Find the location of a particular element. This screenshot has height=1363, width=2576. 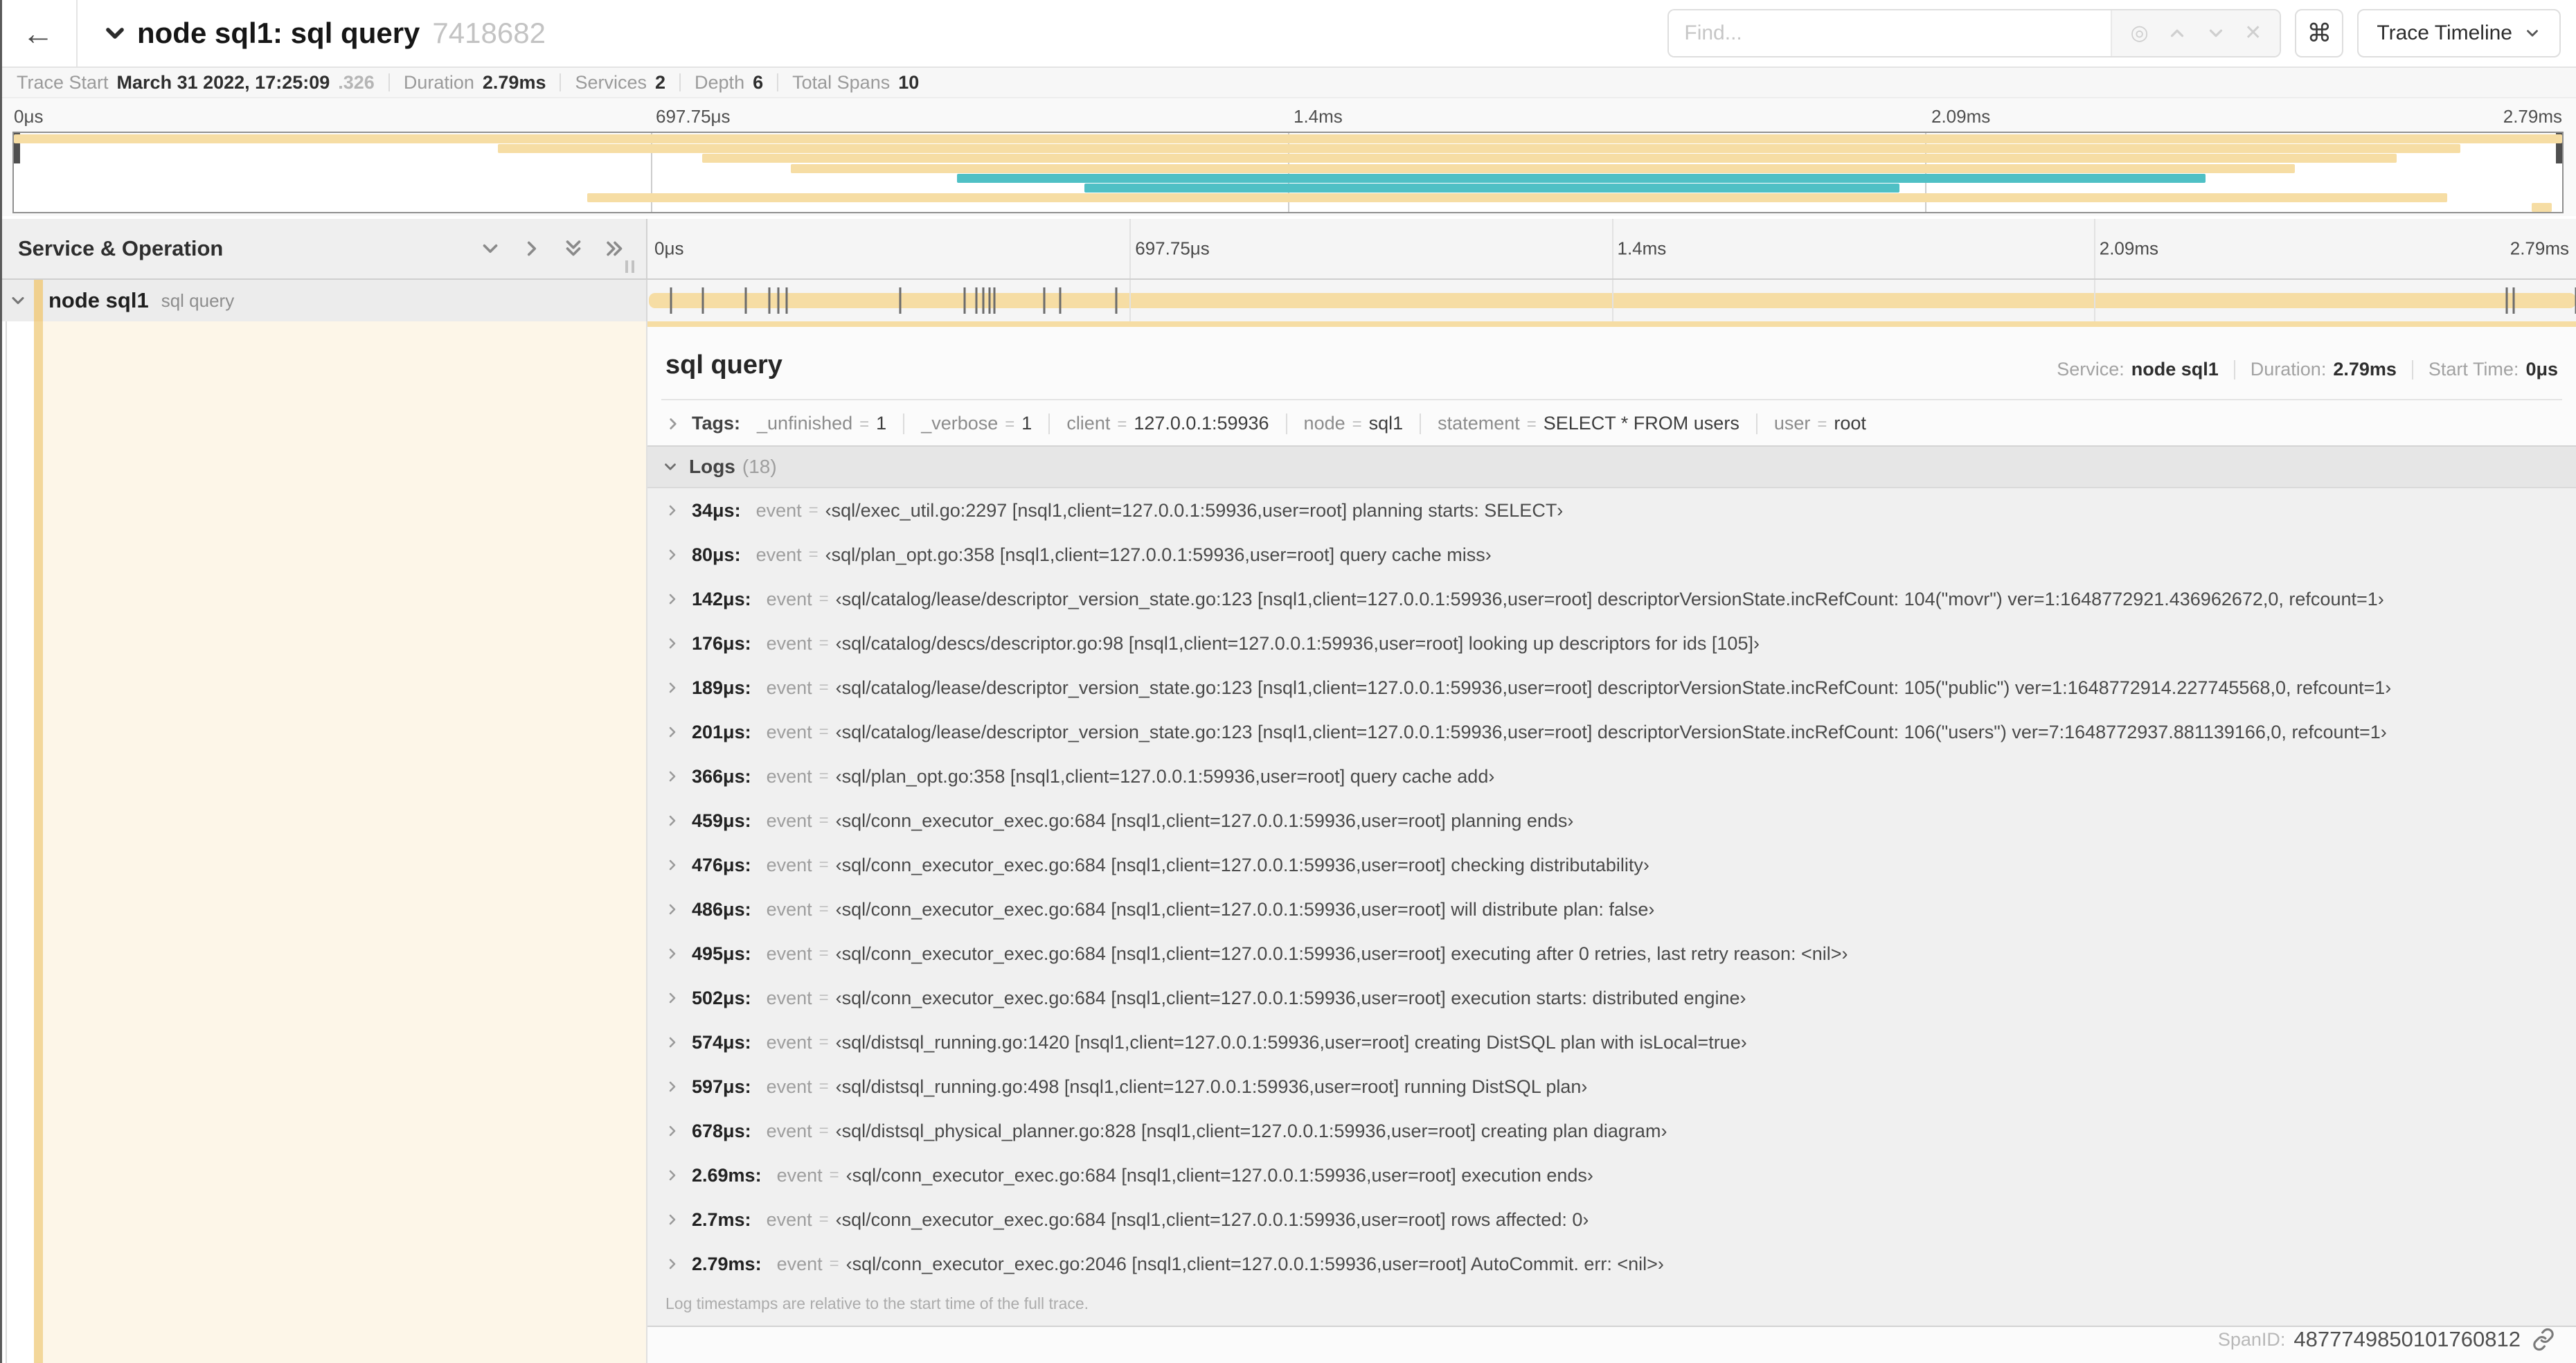

tag-key: statement is located at coordinates (1479, 424).